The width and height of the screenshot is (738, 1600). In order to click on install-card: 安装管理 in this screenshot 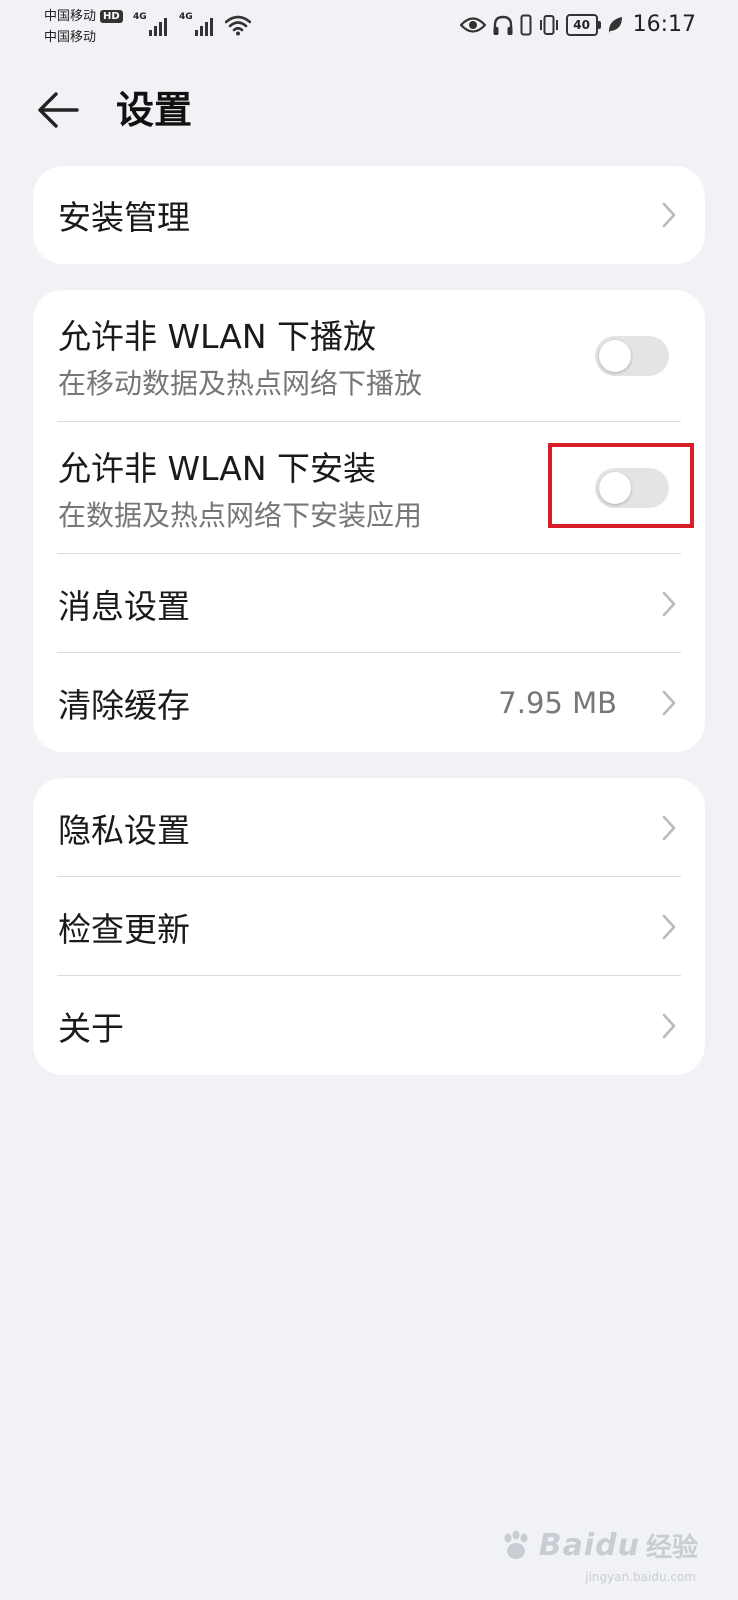, I will do `click(369, 215)`.